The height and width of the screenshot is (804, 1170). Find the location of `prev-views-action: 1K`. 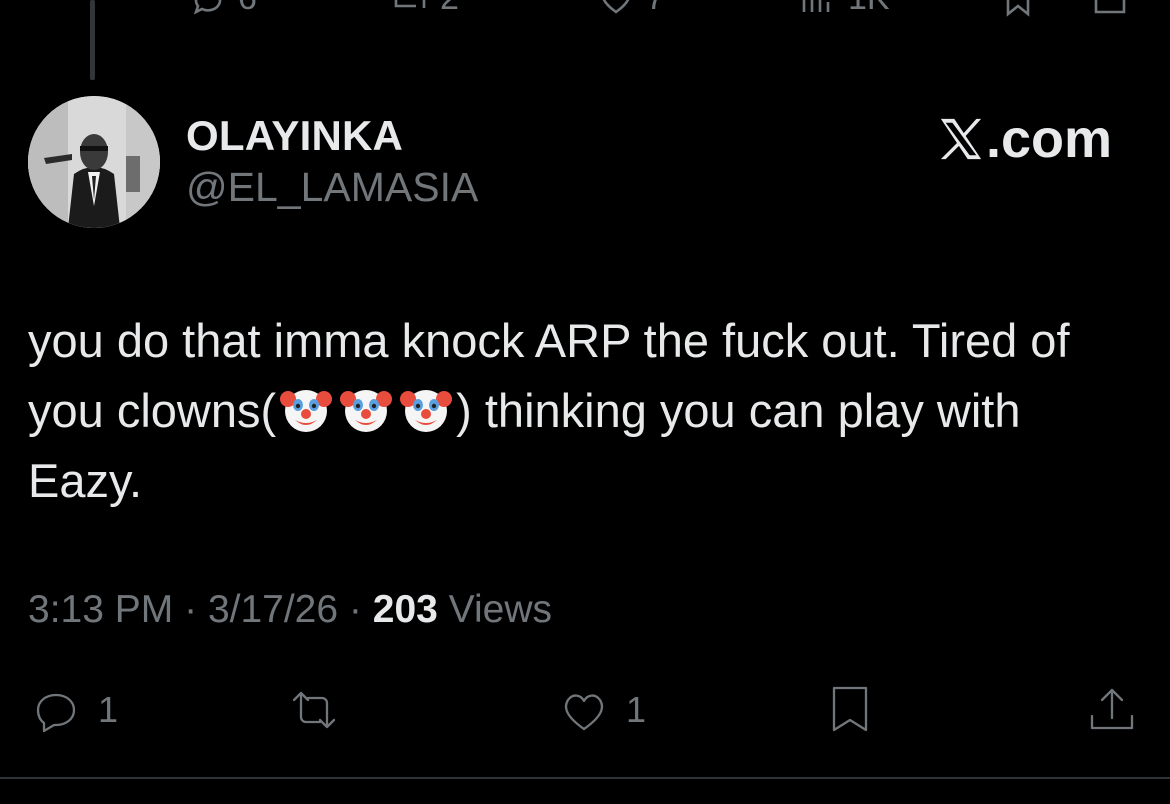

prev-views-action: 1K is located at coordinates (844, 9).